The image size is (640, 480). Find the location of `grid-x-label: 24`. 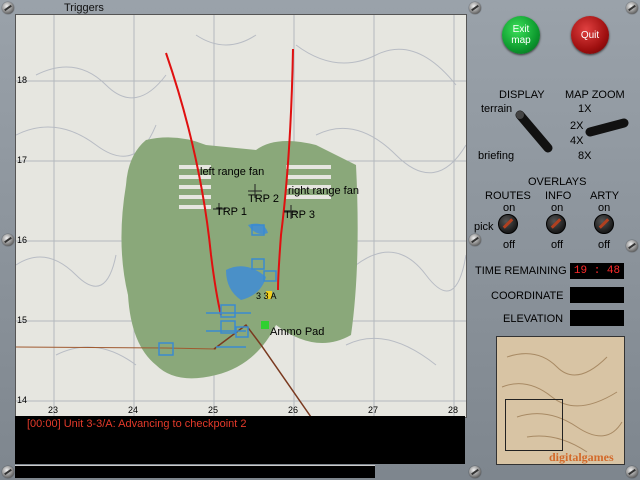

grid-x-label: 24 is located at coordinates (133, 410).